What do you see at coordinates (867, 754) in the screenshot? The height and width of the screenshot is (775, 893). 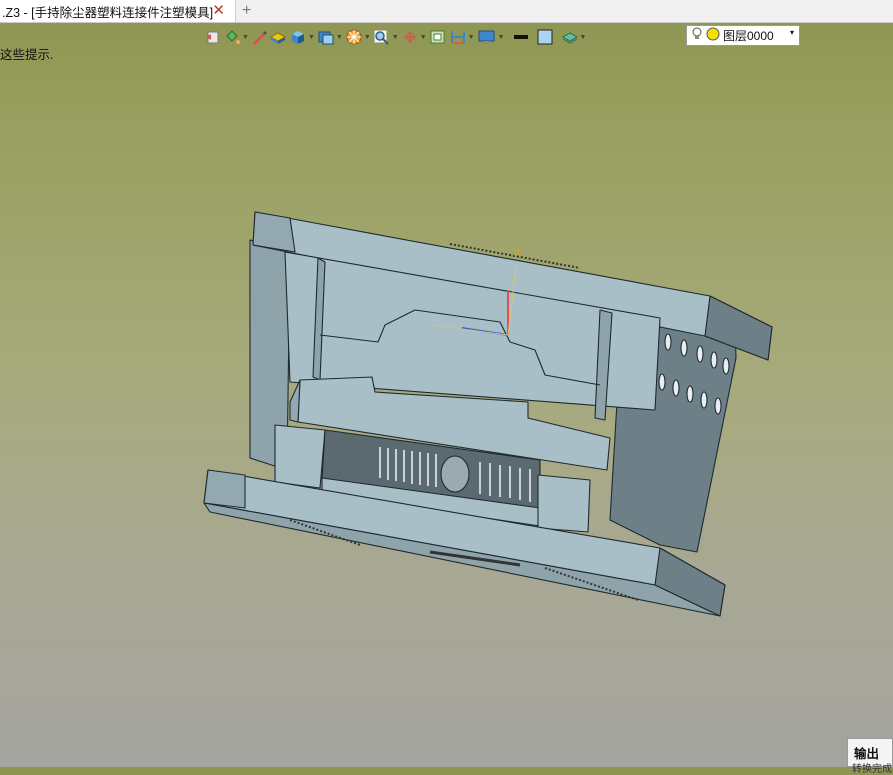 I see `output-label: 输出` at bounding box center [867, 754].